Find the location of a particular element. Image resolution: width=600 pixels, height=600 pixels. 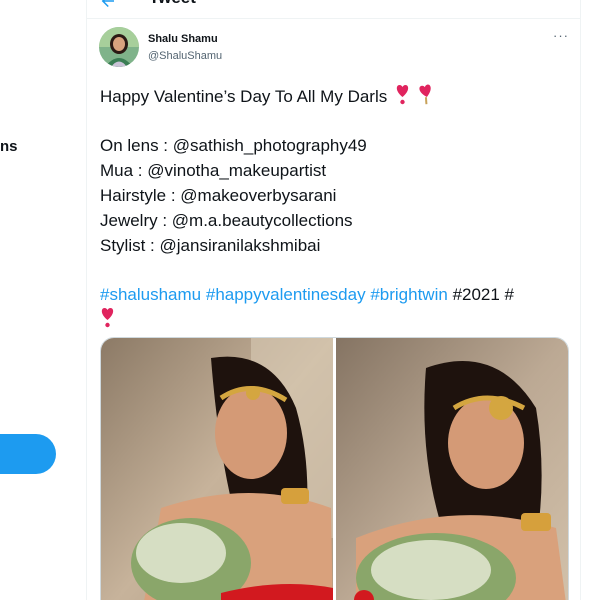

credit-line: On lens : @sathish_photography49 is located at coordinates (233, 145).